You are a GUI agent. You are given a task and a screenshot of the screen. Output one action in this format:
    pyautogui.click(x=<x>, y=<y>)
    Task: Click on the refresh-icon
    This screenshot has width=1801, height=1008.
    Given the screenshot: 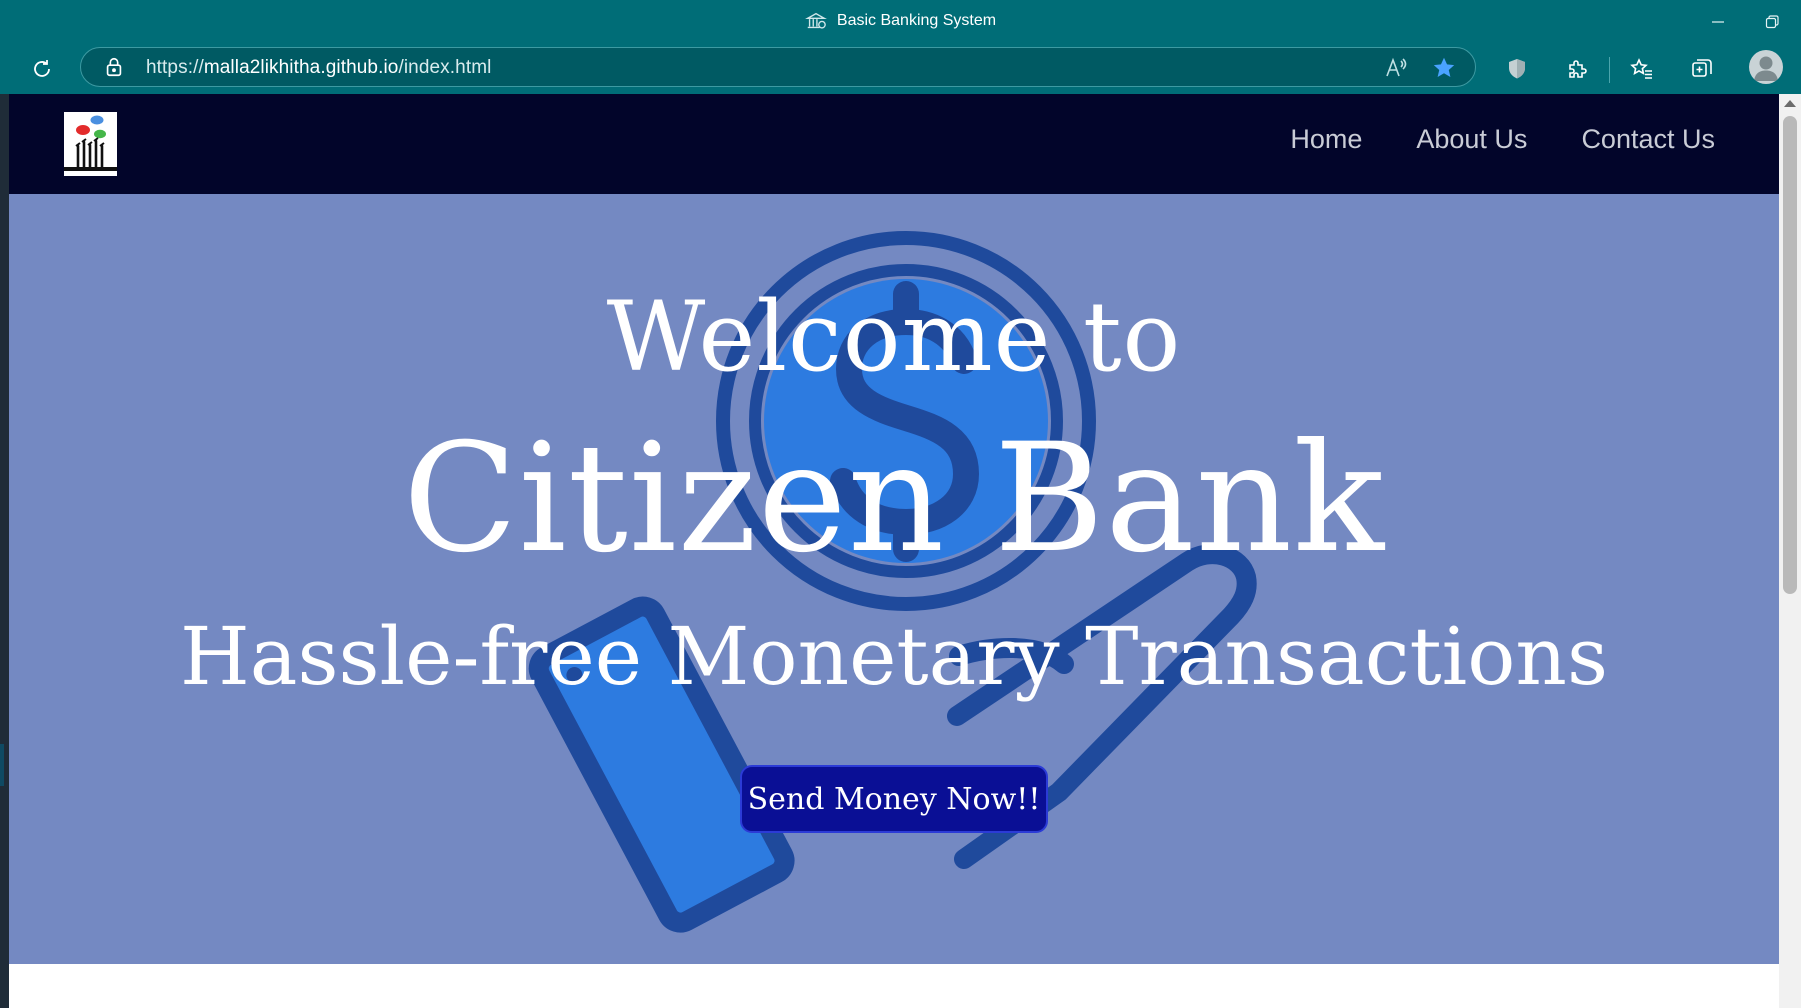 What is the action you would take?
    pyautogui.click(x=42, y=68)
    